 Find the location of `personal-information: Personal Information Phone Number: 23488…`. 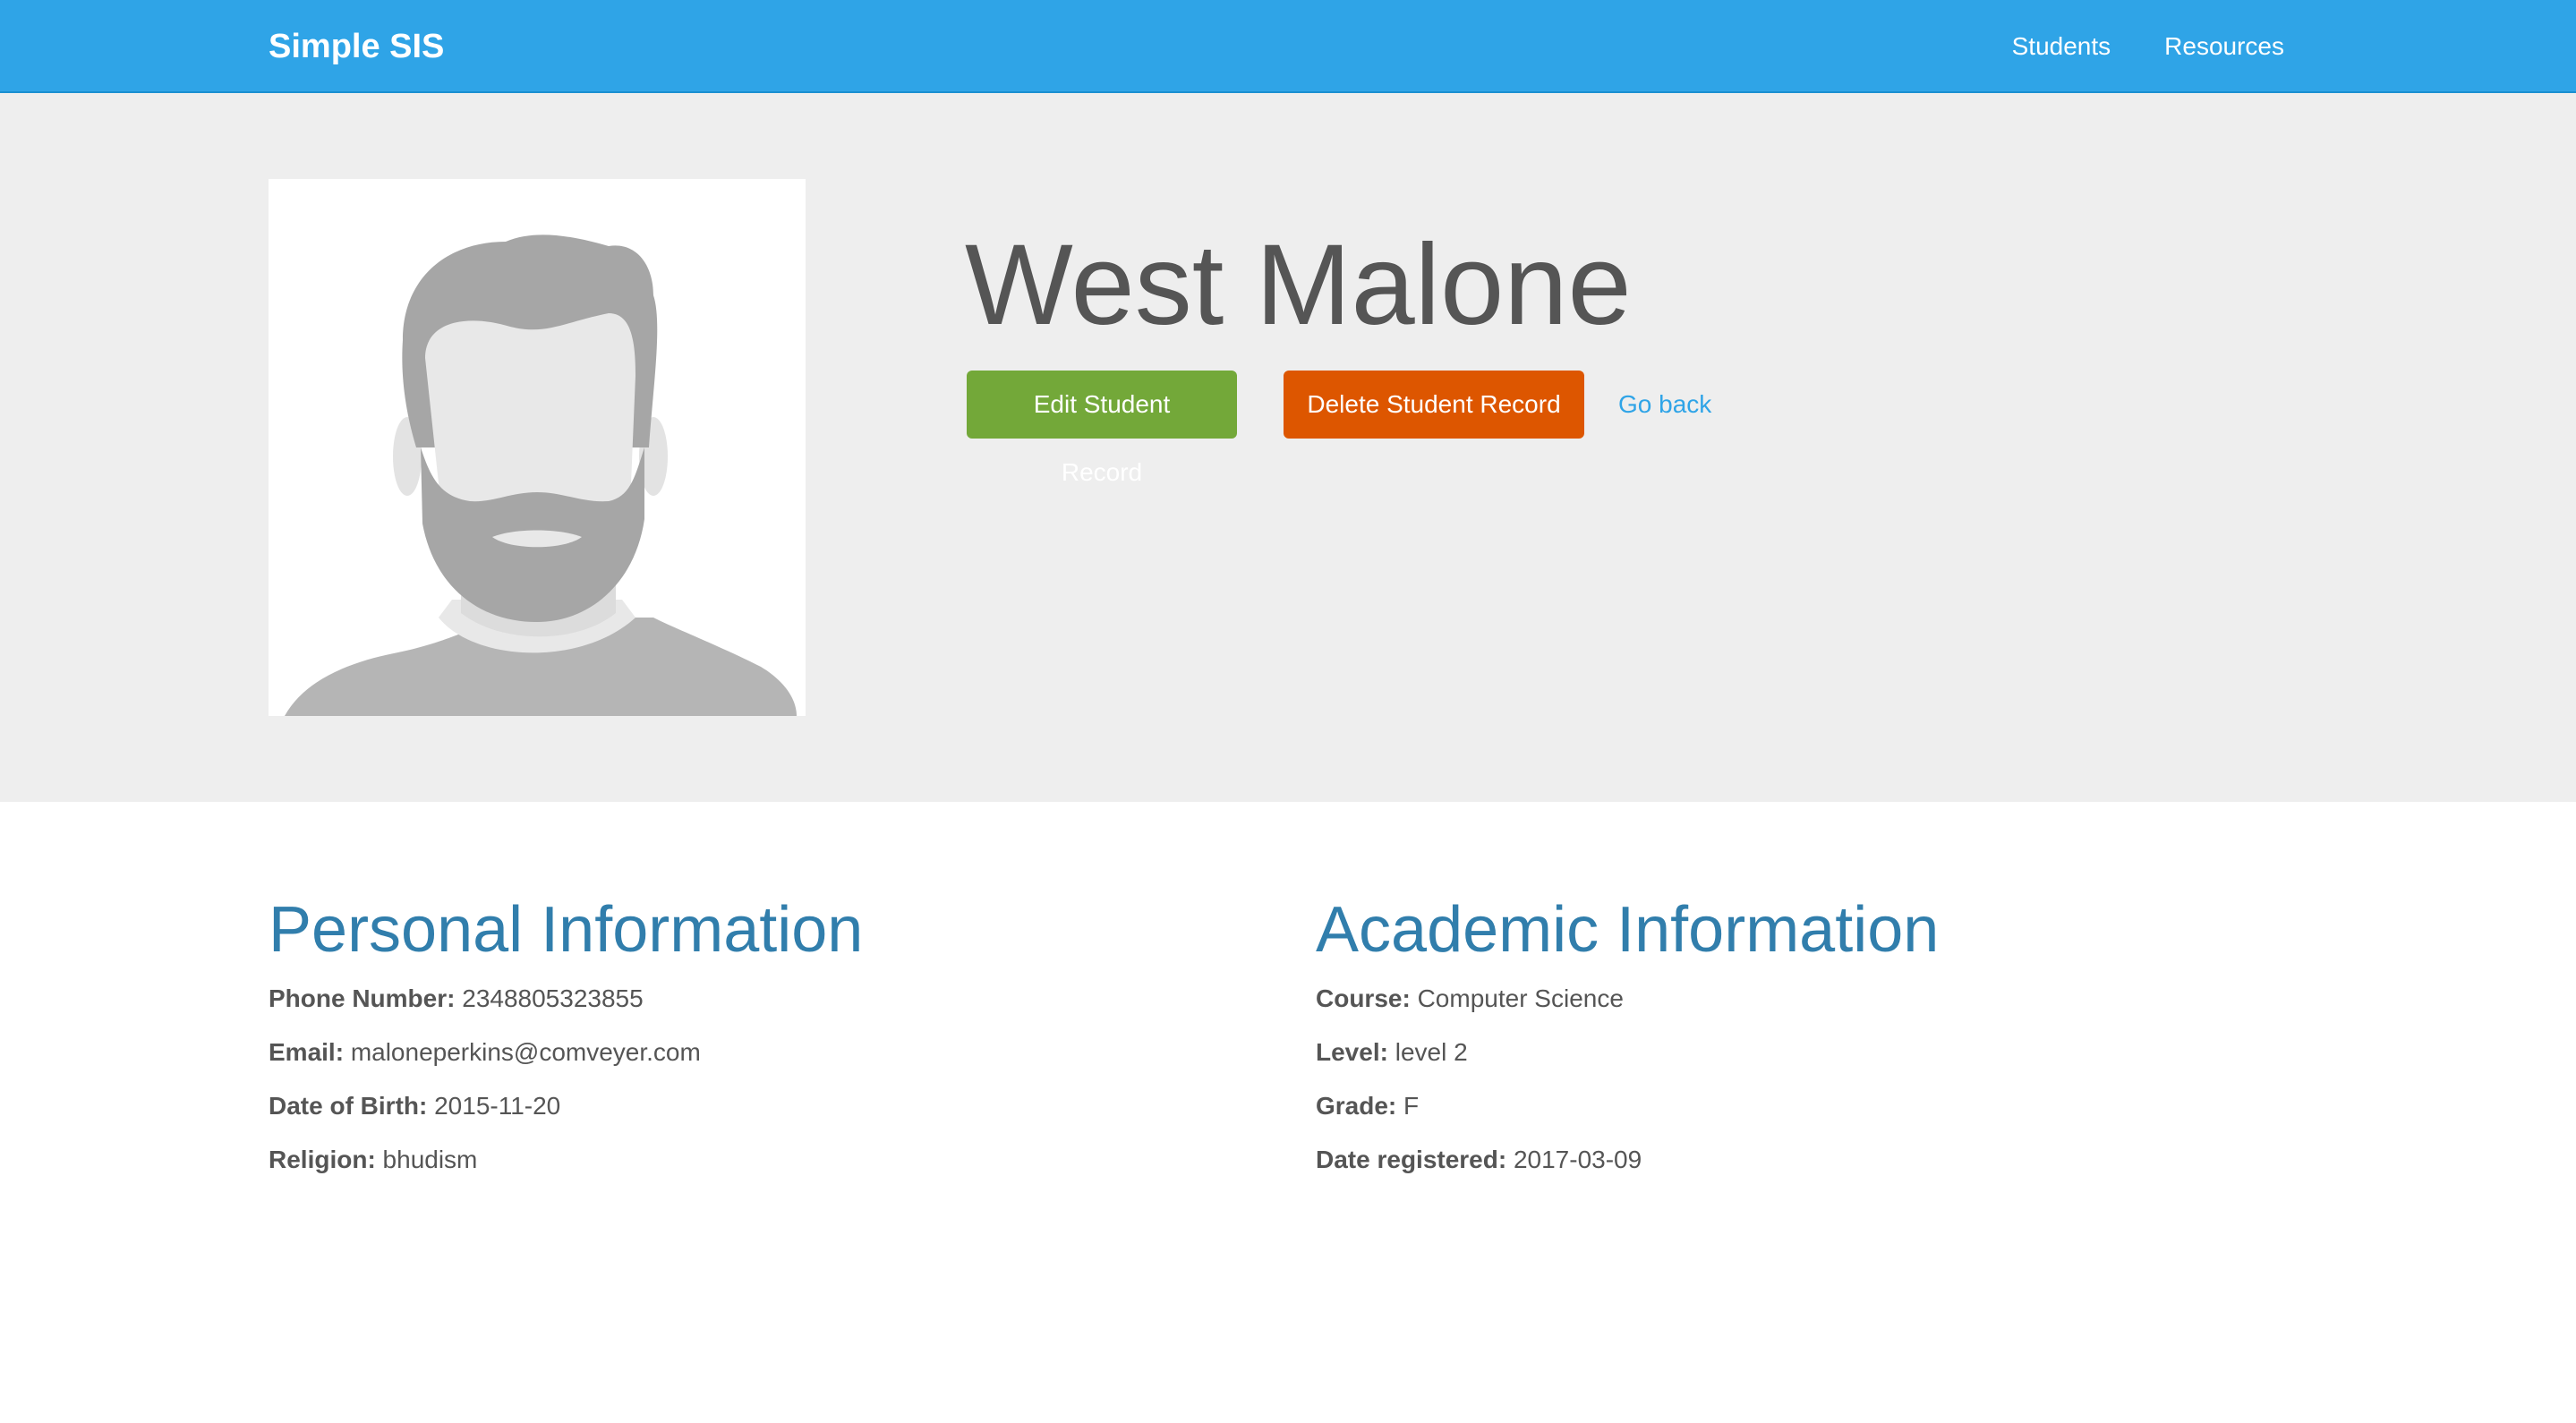

personal-information: Personal Information Phone Number: 23488… is located at coordinates (716, 1043).